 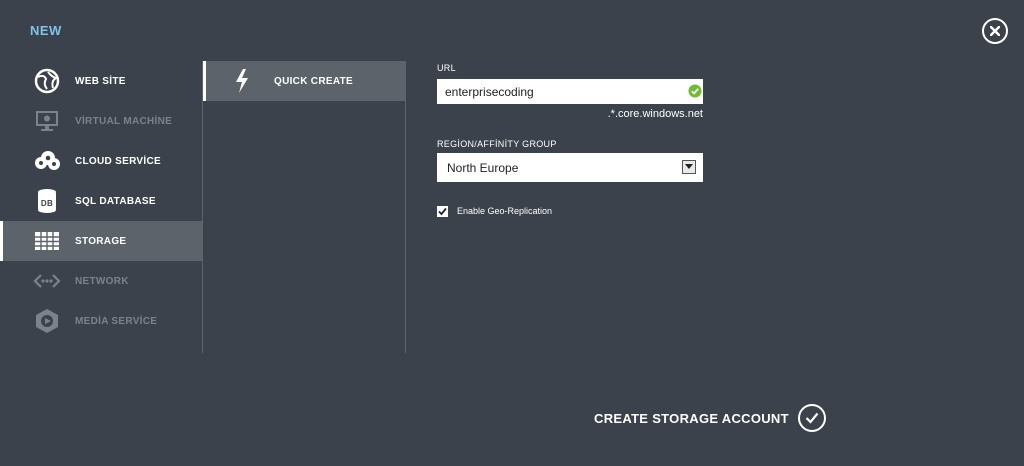 I want to click on category-network: NETWORK, so click(x=101, y=281).